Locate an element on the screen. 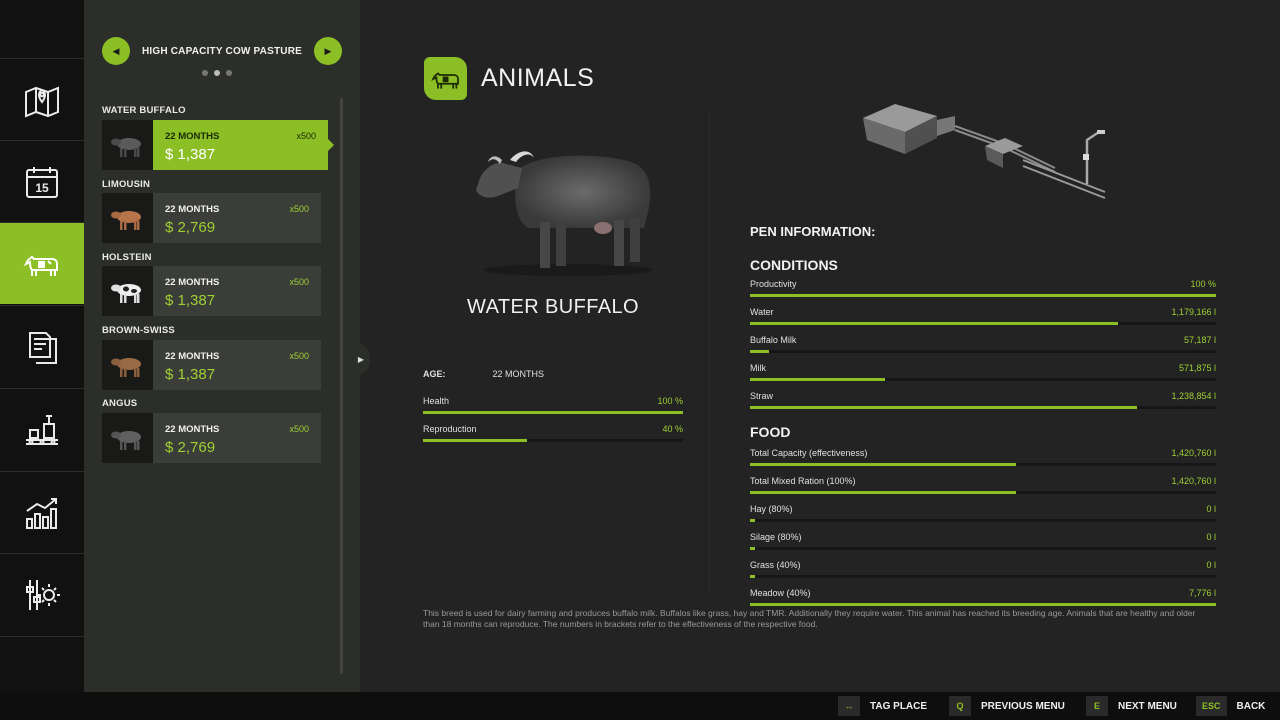 The image size is (1280, 720). stat-reproduction: Reproduction 40 % is located at coordinates (553, 433).